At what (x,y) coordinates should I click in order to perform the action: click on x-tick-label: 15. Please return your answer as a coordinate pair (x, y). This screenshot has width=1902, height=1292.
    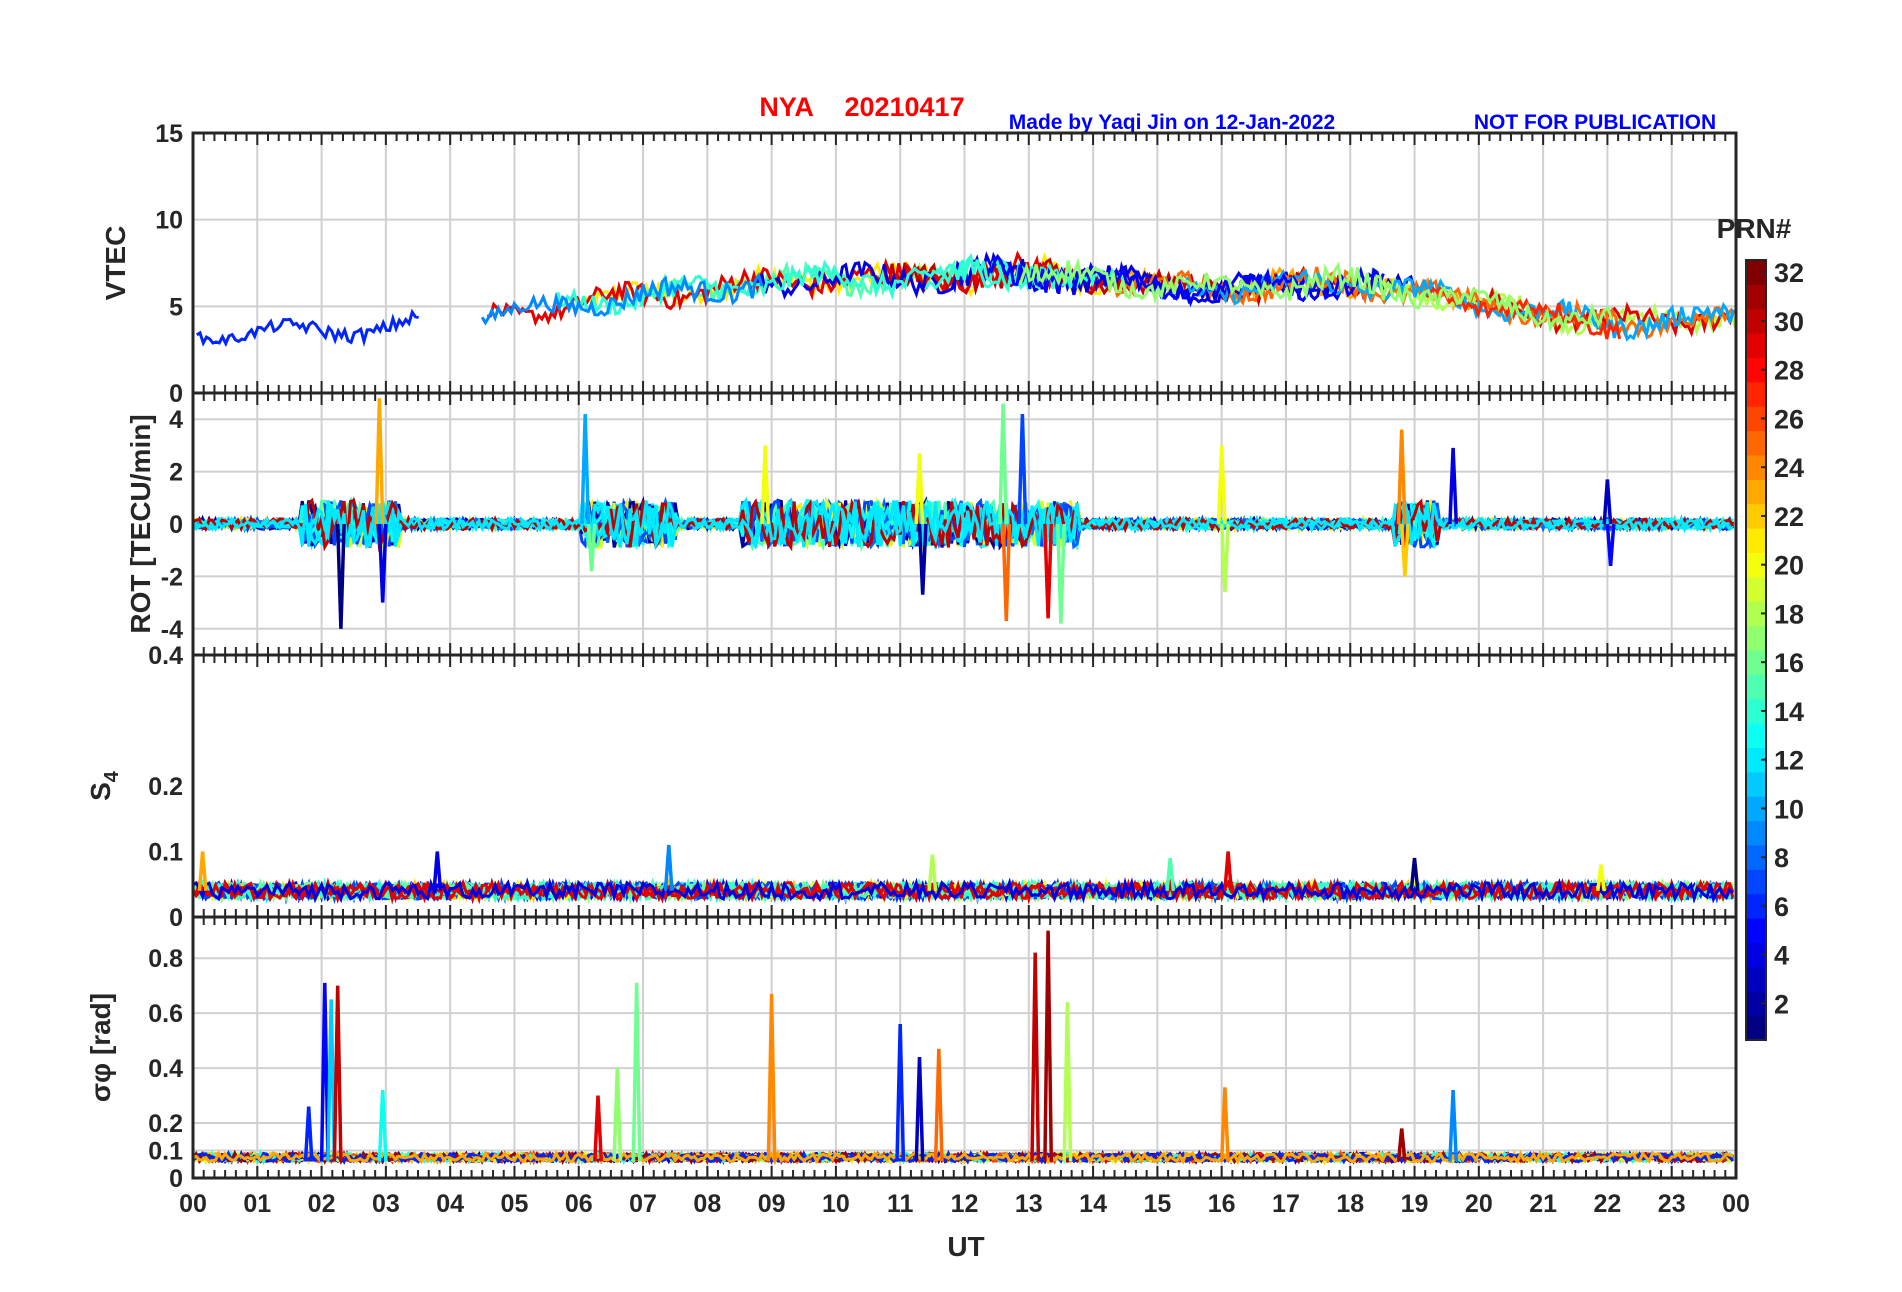
    Looking at the image, I should click on (1157, 1204).